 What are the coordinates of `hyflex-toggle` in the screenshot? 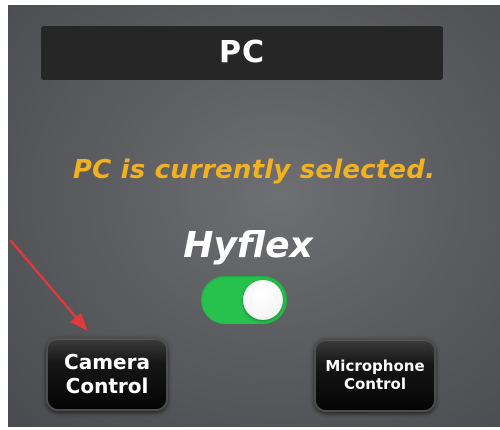 It's located at (244, 300).